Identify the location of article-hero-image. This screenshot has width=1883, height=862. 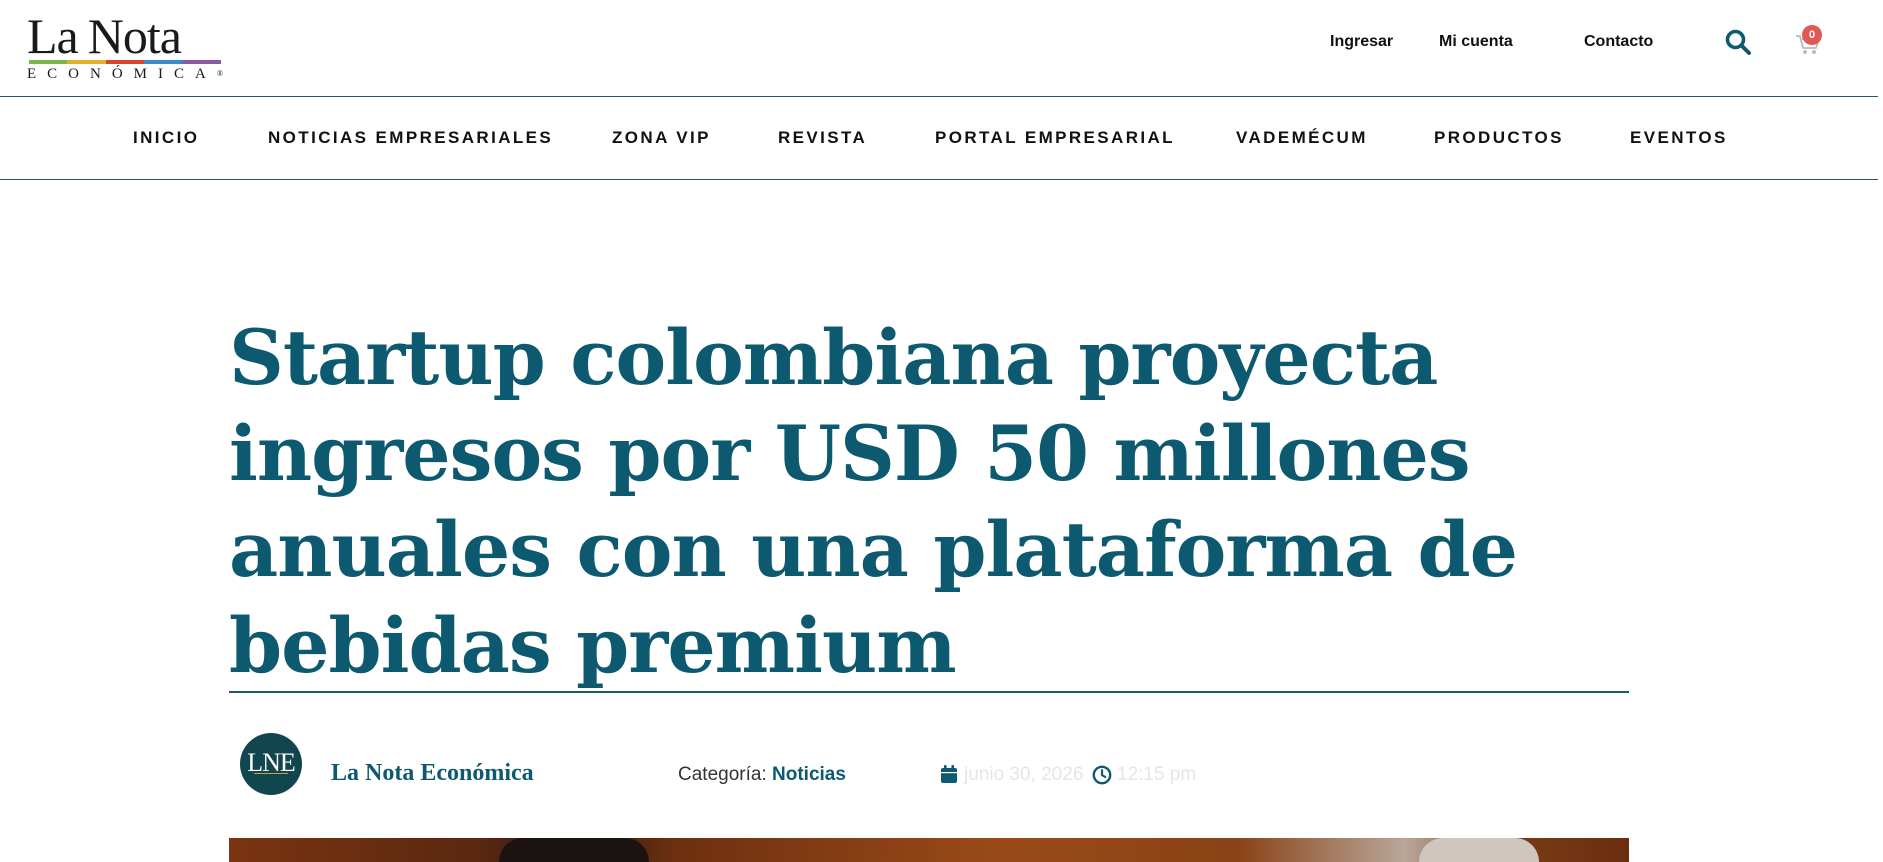
(929, 850).